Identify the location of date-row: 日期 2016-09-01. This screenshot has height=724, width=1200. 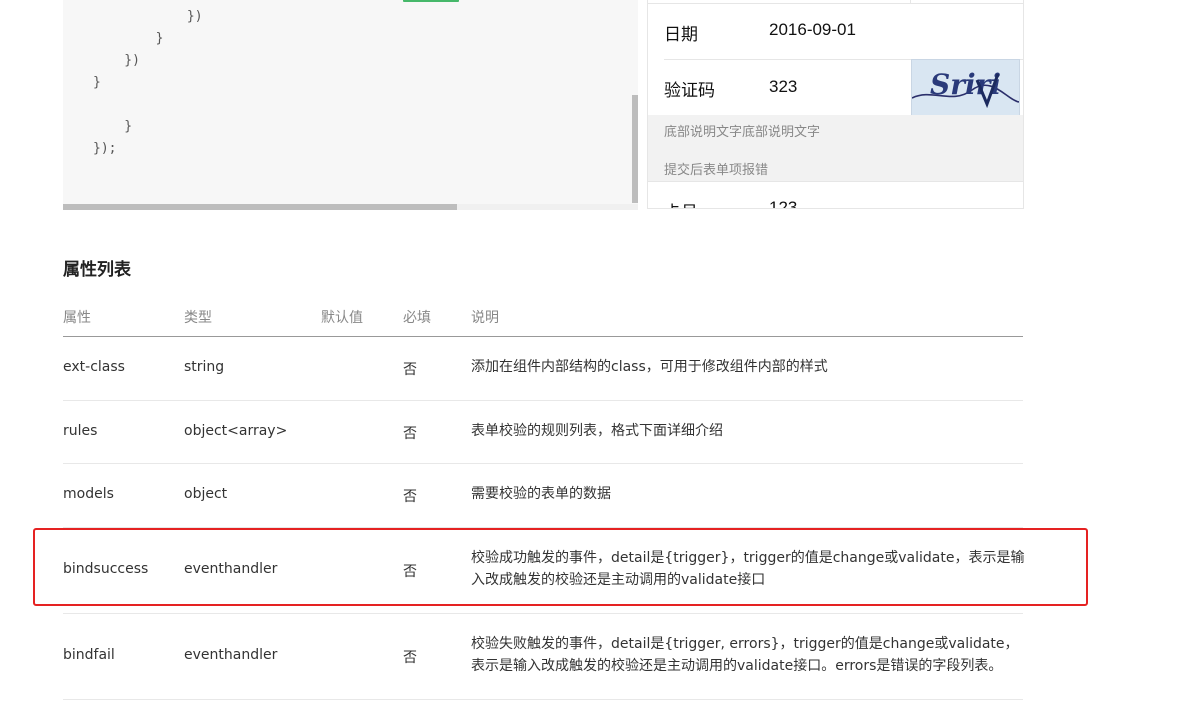
(835, 32).